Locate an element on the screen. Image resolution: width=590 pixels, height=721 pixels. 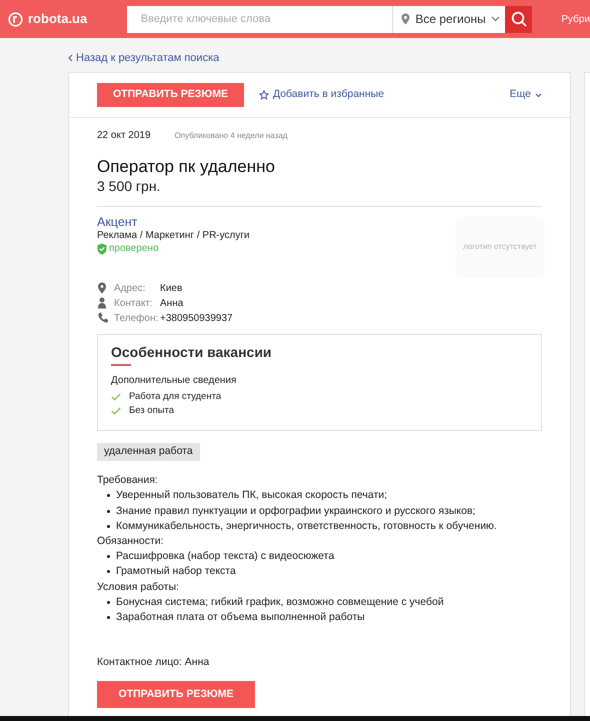
vacancy-title: Оператор пк удаленно is located at coordinates (186, 167).